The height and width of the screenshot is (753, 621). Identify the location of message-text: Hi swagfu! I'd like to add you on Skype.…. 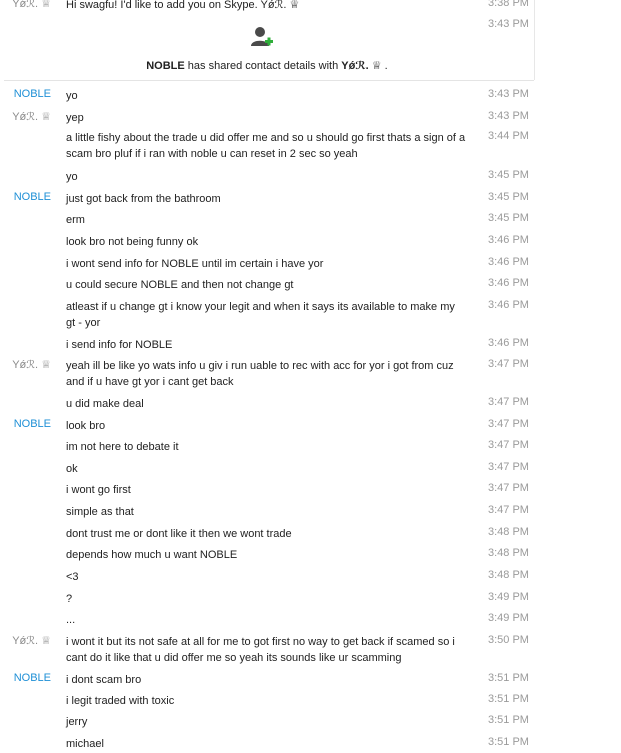
(183, 5).